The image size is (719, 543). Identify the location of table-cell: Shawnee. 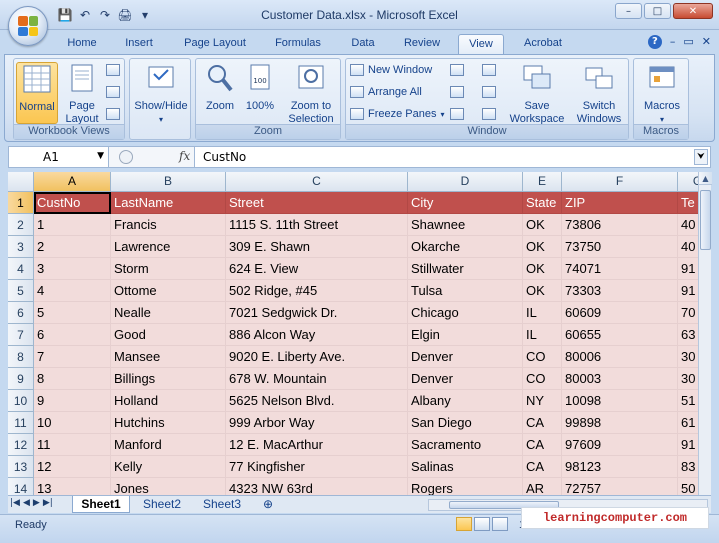
(465, 225).